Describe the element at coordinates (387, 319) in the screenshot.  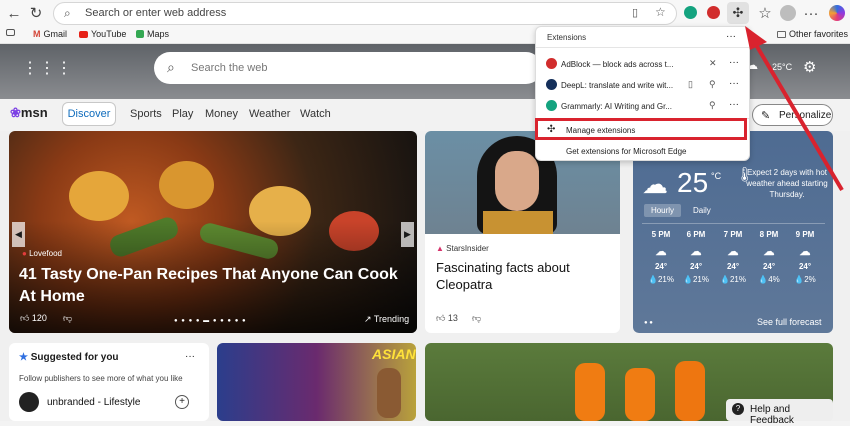
I see `trending-badge: ↗ Trending` at that location.